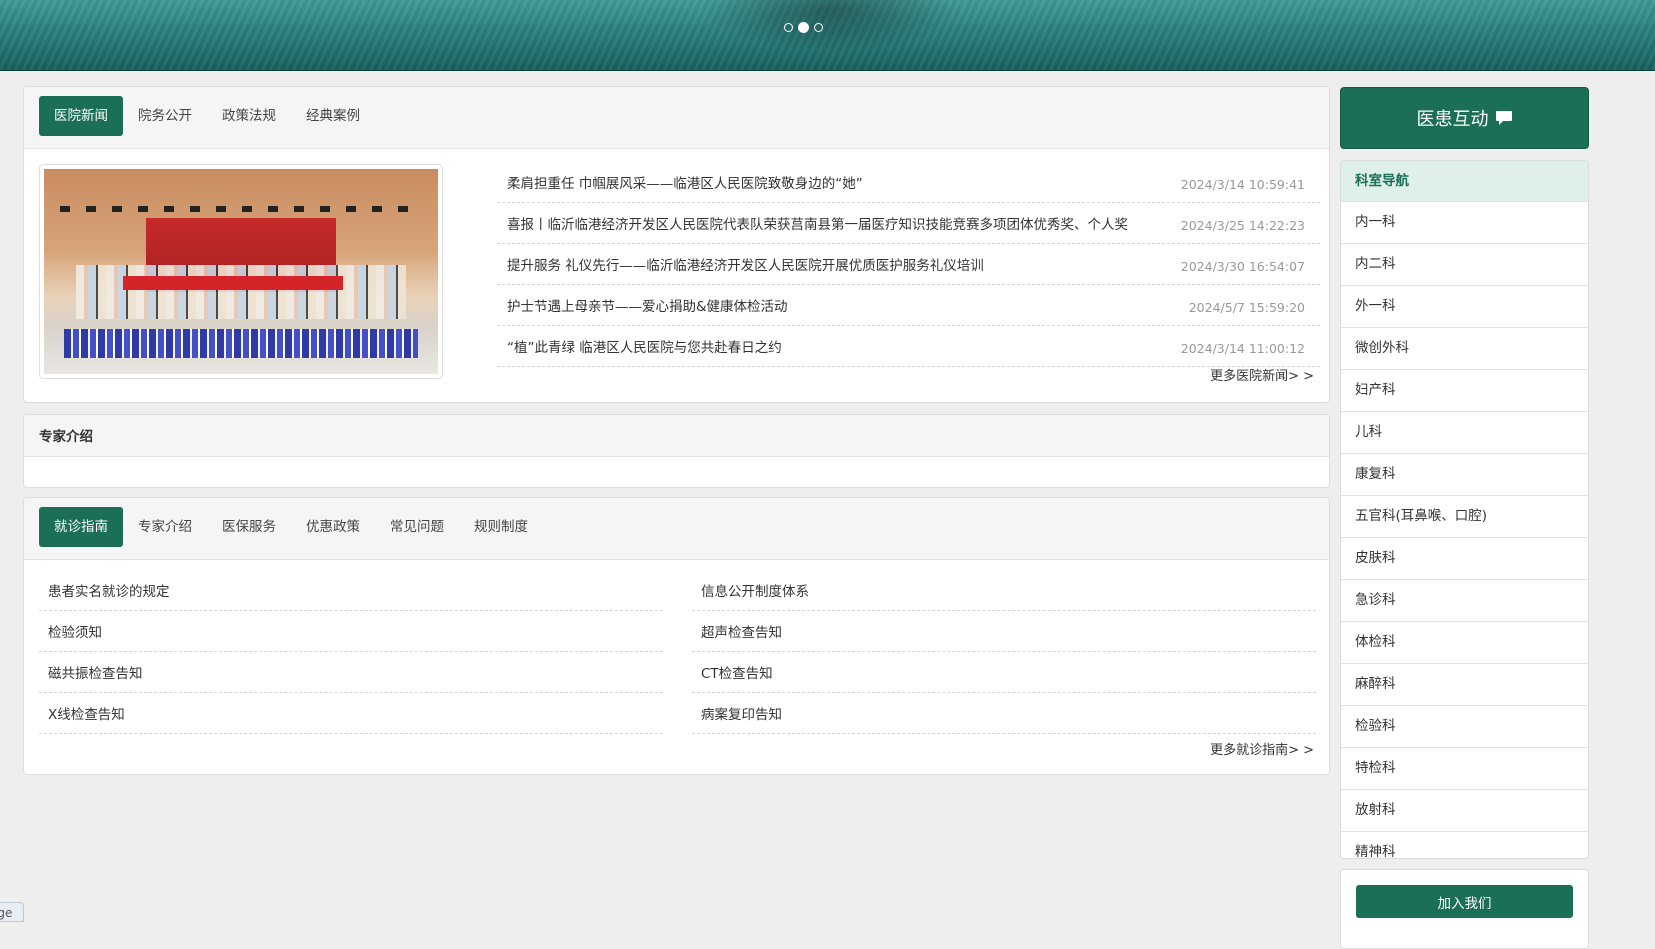 The height and width of the screenshot is (949, 1655). I want to click on expert-panel-title: 专家介绍, so click(66, 437).